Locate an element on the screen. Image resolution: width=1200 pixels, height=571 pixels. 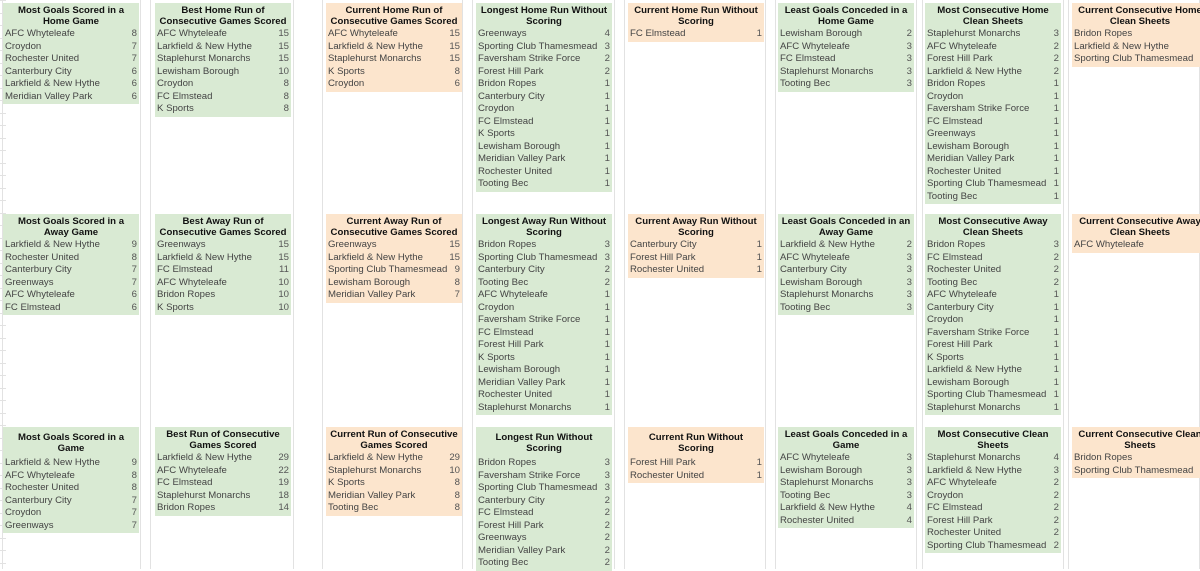
table-row: Staplehurst Monarchs 1 is located at coordinates (544, 408).